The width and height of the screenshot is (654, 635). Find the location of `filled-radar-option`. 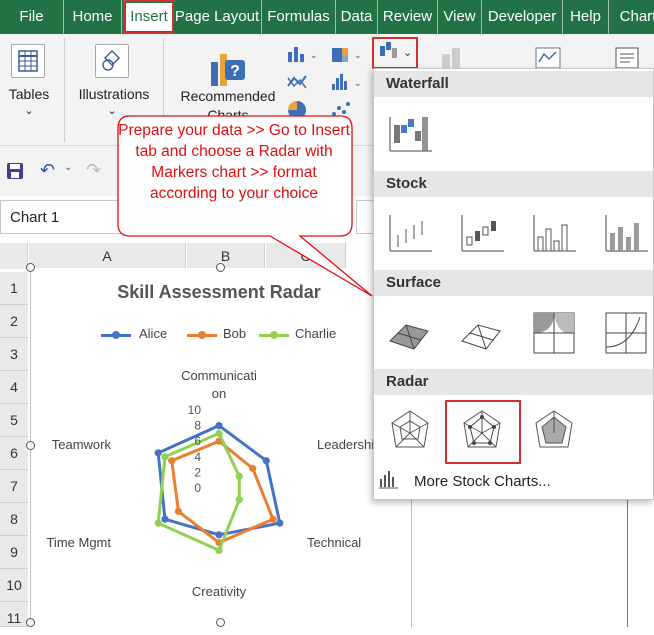

filled-radar-option is located at coordinates (554, 431).